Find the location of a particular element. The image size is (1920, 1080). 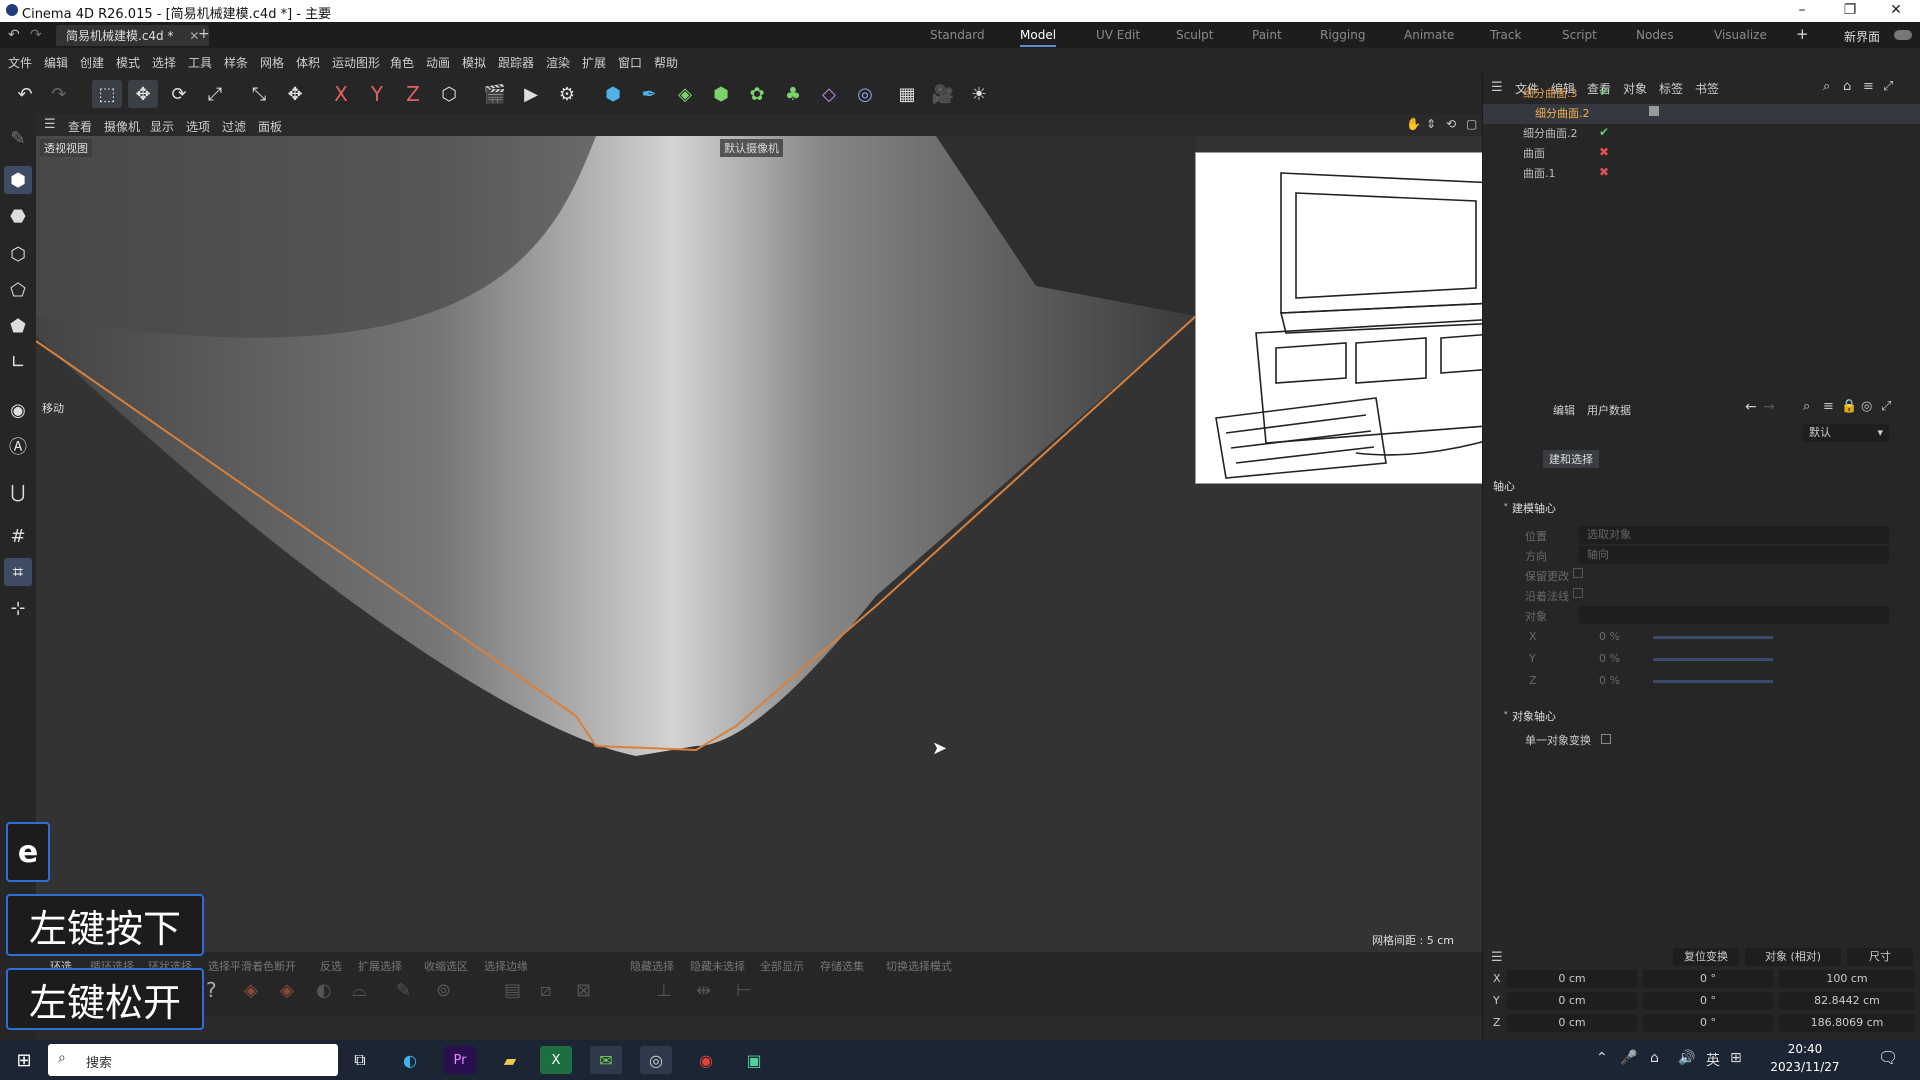

clock-date: 2023/11/27 is located at coordinates (1805, 1067).